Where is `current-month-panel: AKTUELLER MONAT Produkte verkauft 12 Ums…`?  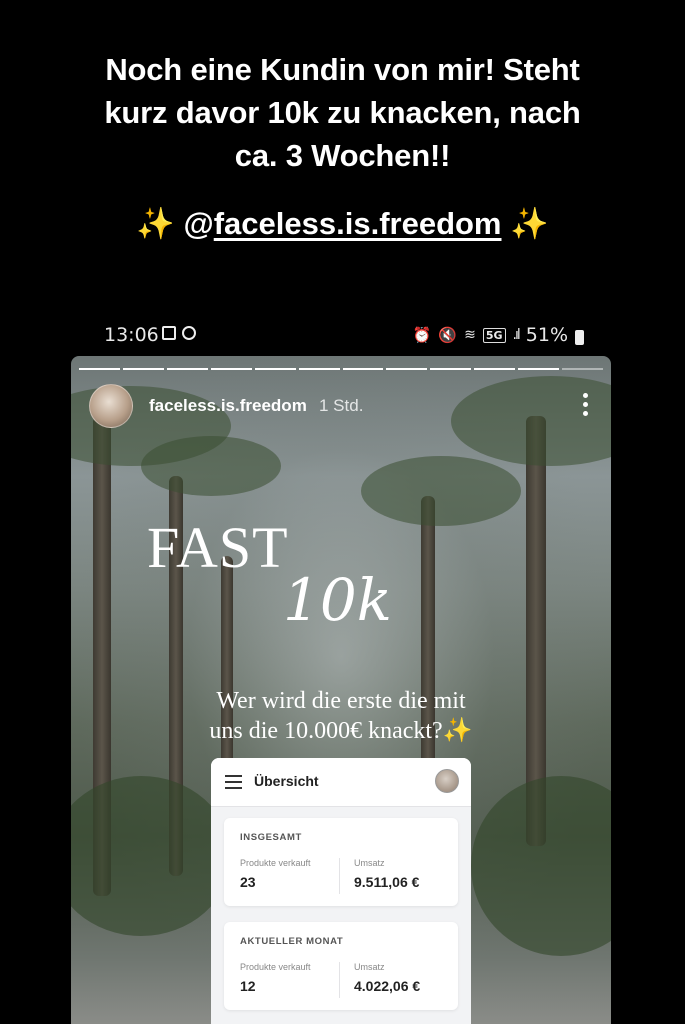 current-month-panel: AKTUELLER MONAT Produkte verkauft 12 Ums… is located at coordinates (341, 966).